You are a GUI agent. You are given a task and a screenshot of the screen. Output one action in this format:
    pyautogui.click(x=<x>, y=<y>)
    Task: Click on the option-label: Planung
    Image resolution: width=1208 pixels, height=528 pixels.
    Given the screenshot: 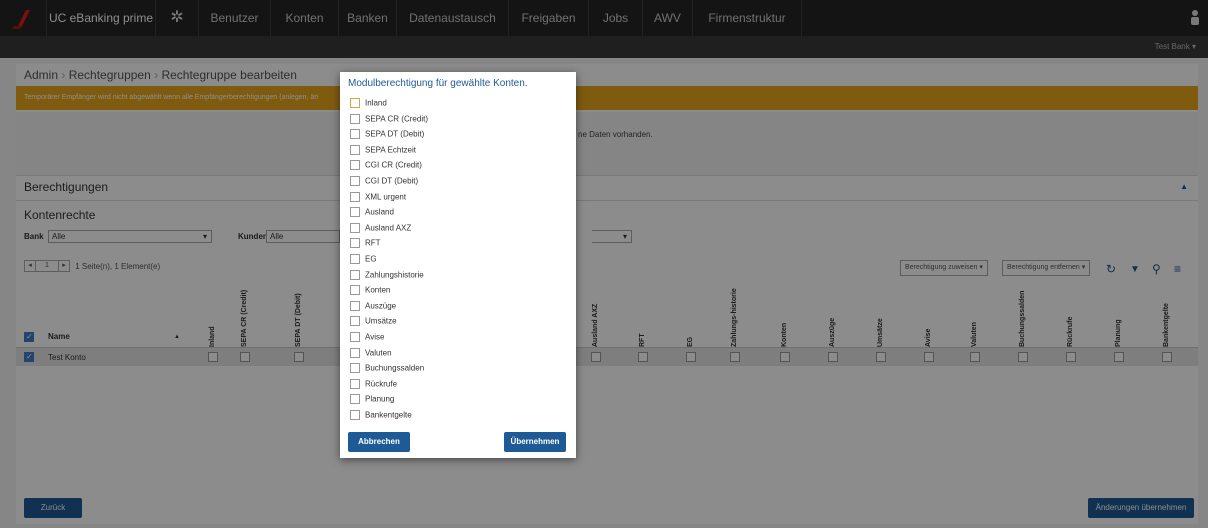 What is the action you would take?
    pyautogui.click(x=380, y=399)
    